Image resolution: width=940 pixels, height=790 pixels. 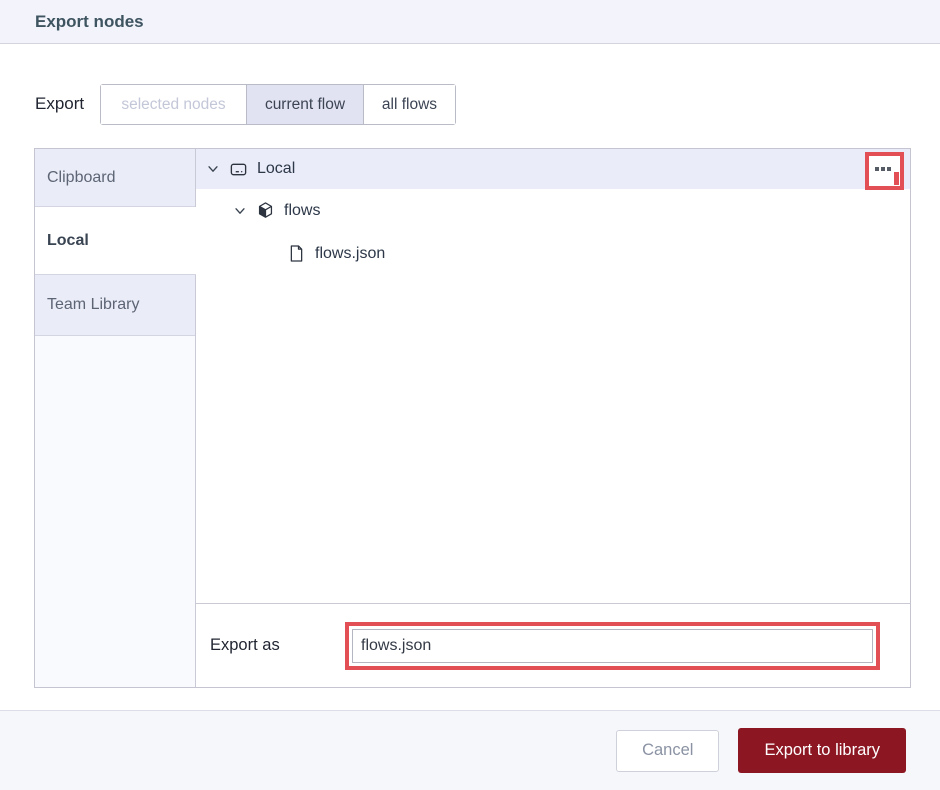 I want to click on export-to-library-button: Export to library, so click(x=822, y=750).